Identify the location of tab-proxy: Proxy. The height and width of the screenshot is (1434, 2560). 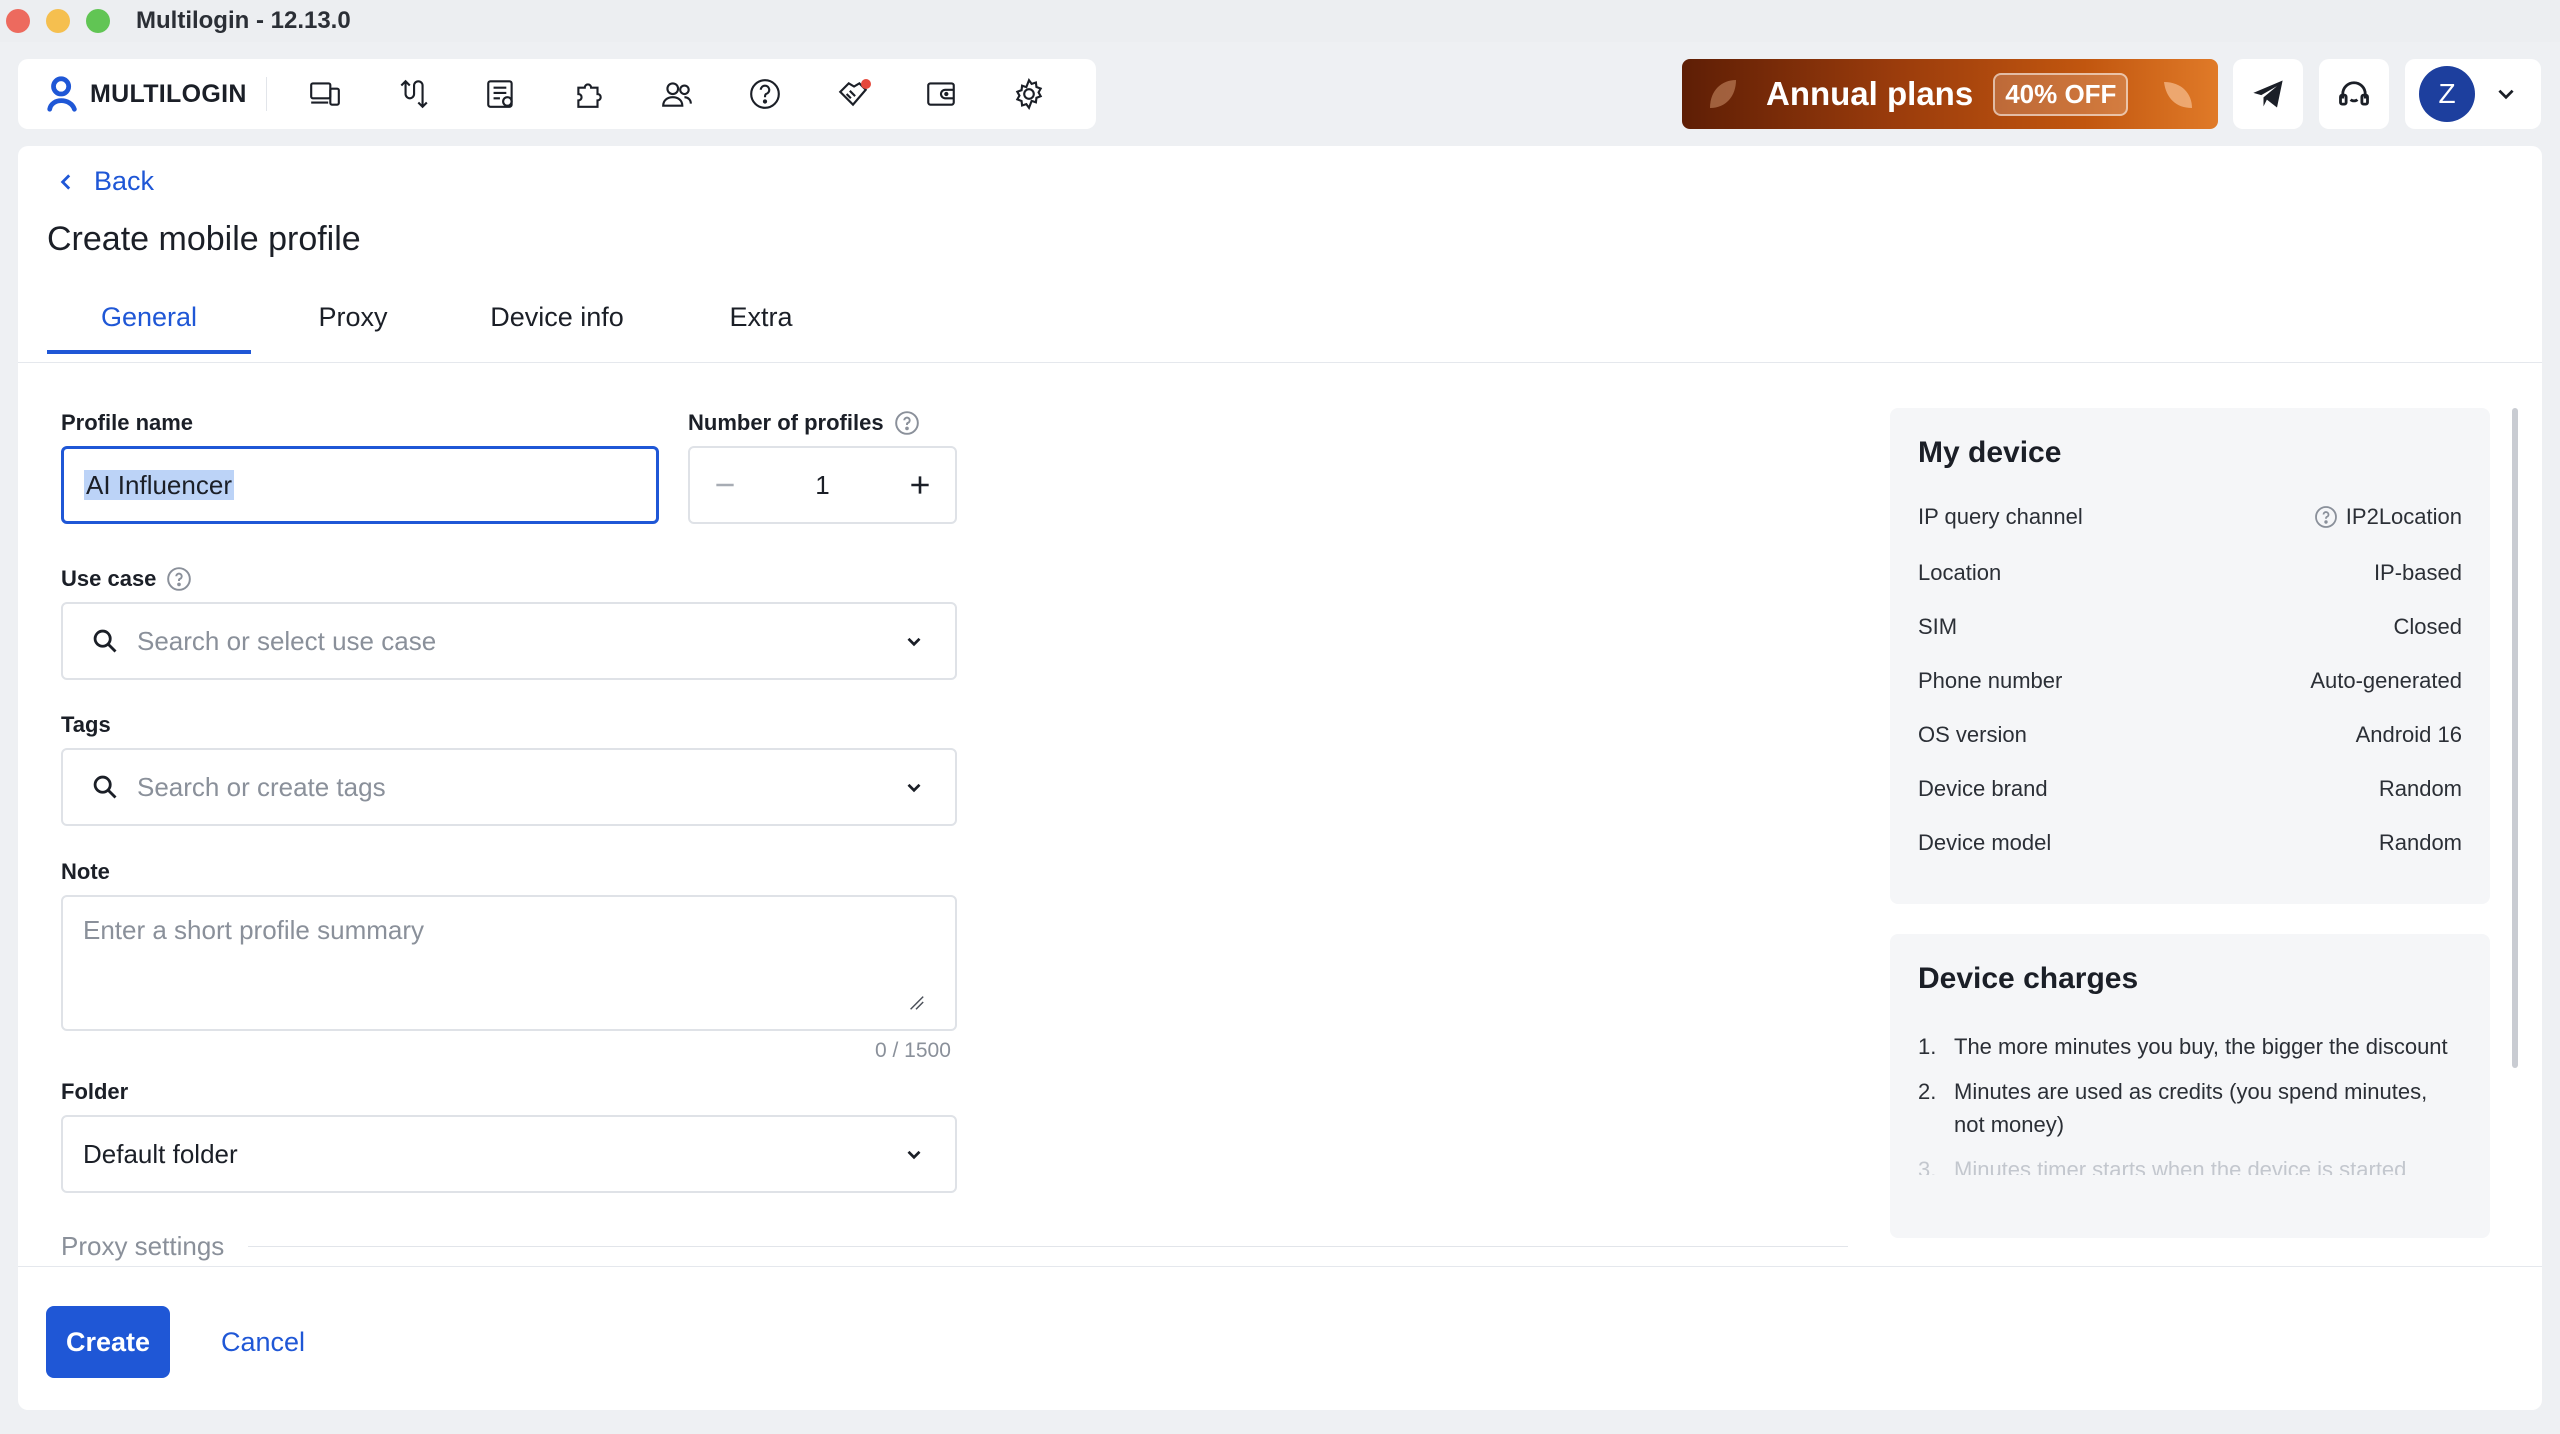
(353, 323).